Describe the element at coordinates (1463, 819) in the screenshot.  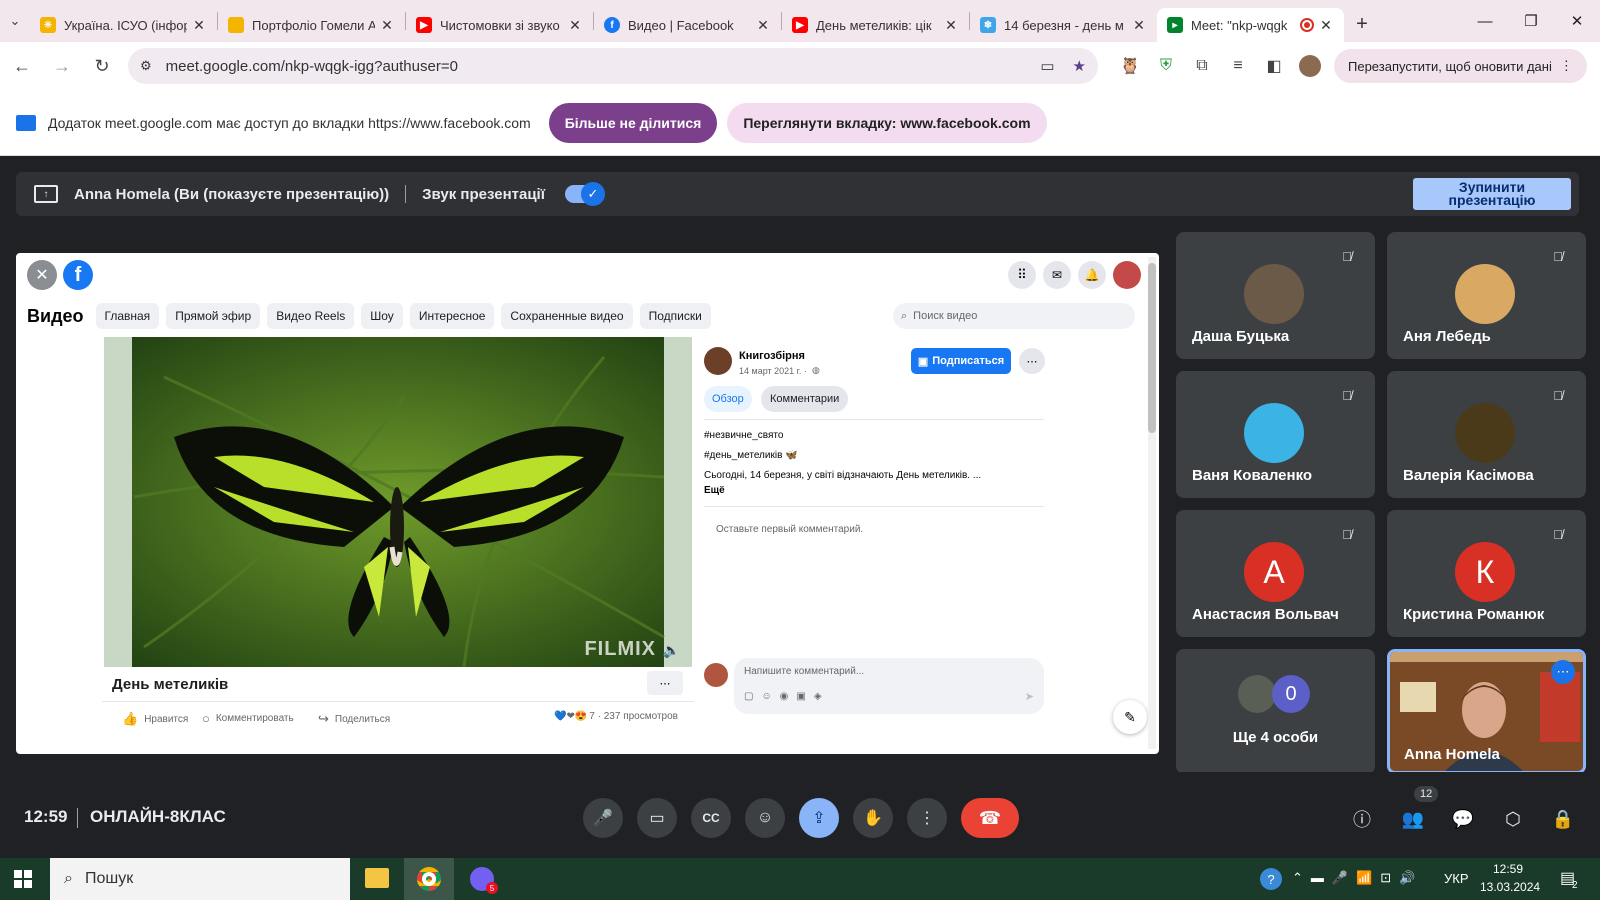
I see `chat-icon: 💬` at that location.